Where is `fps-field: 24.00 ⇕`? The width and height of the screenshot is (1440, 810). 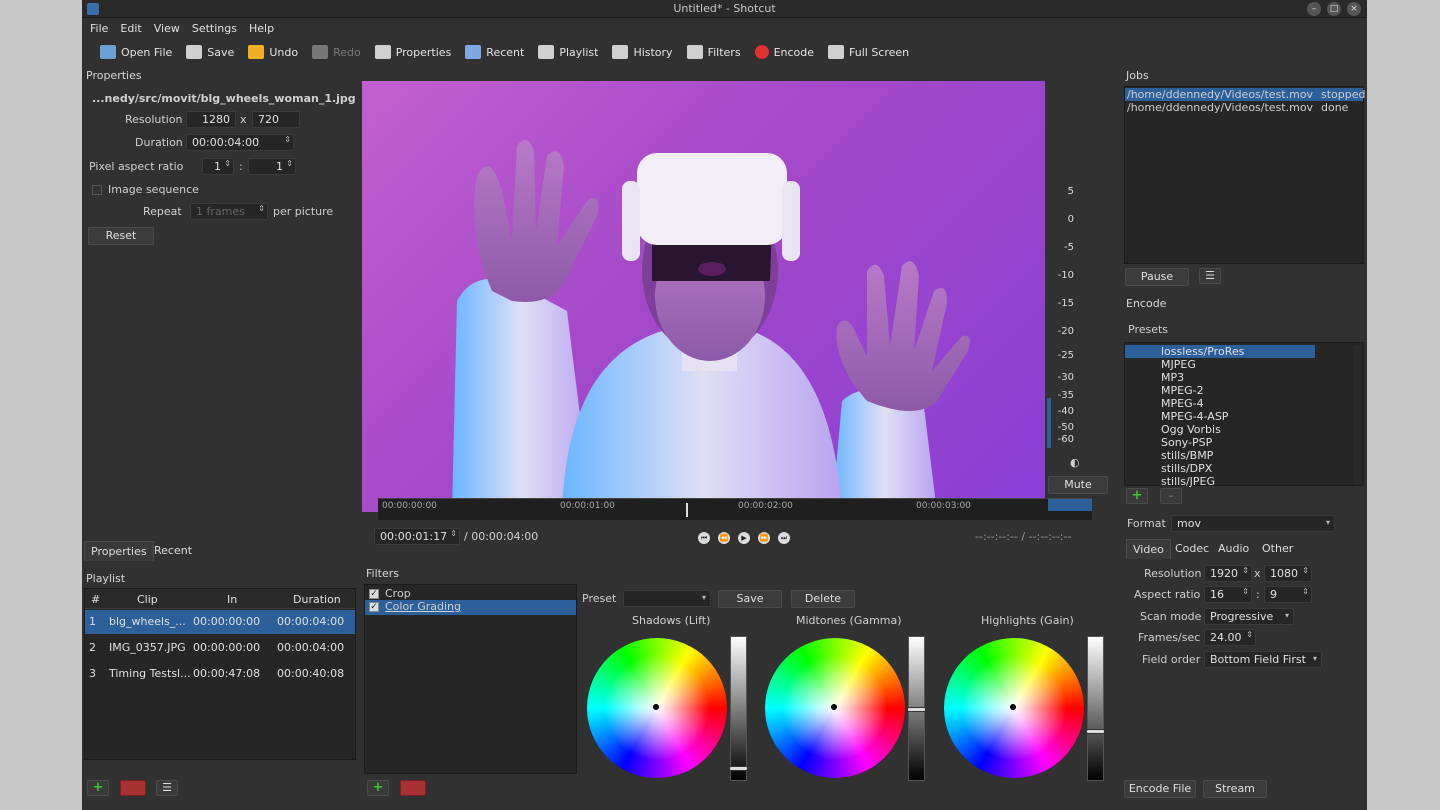
fps-field: 24.00 ⇕ is located at coordinates (1230, 637).